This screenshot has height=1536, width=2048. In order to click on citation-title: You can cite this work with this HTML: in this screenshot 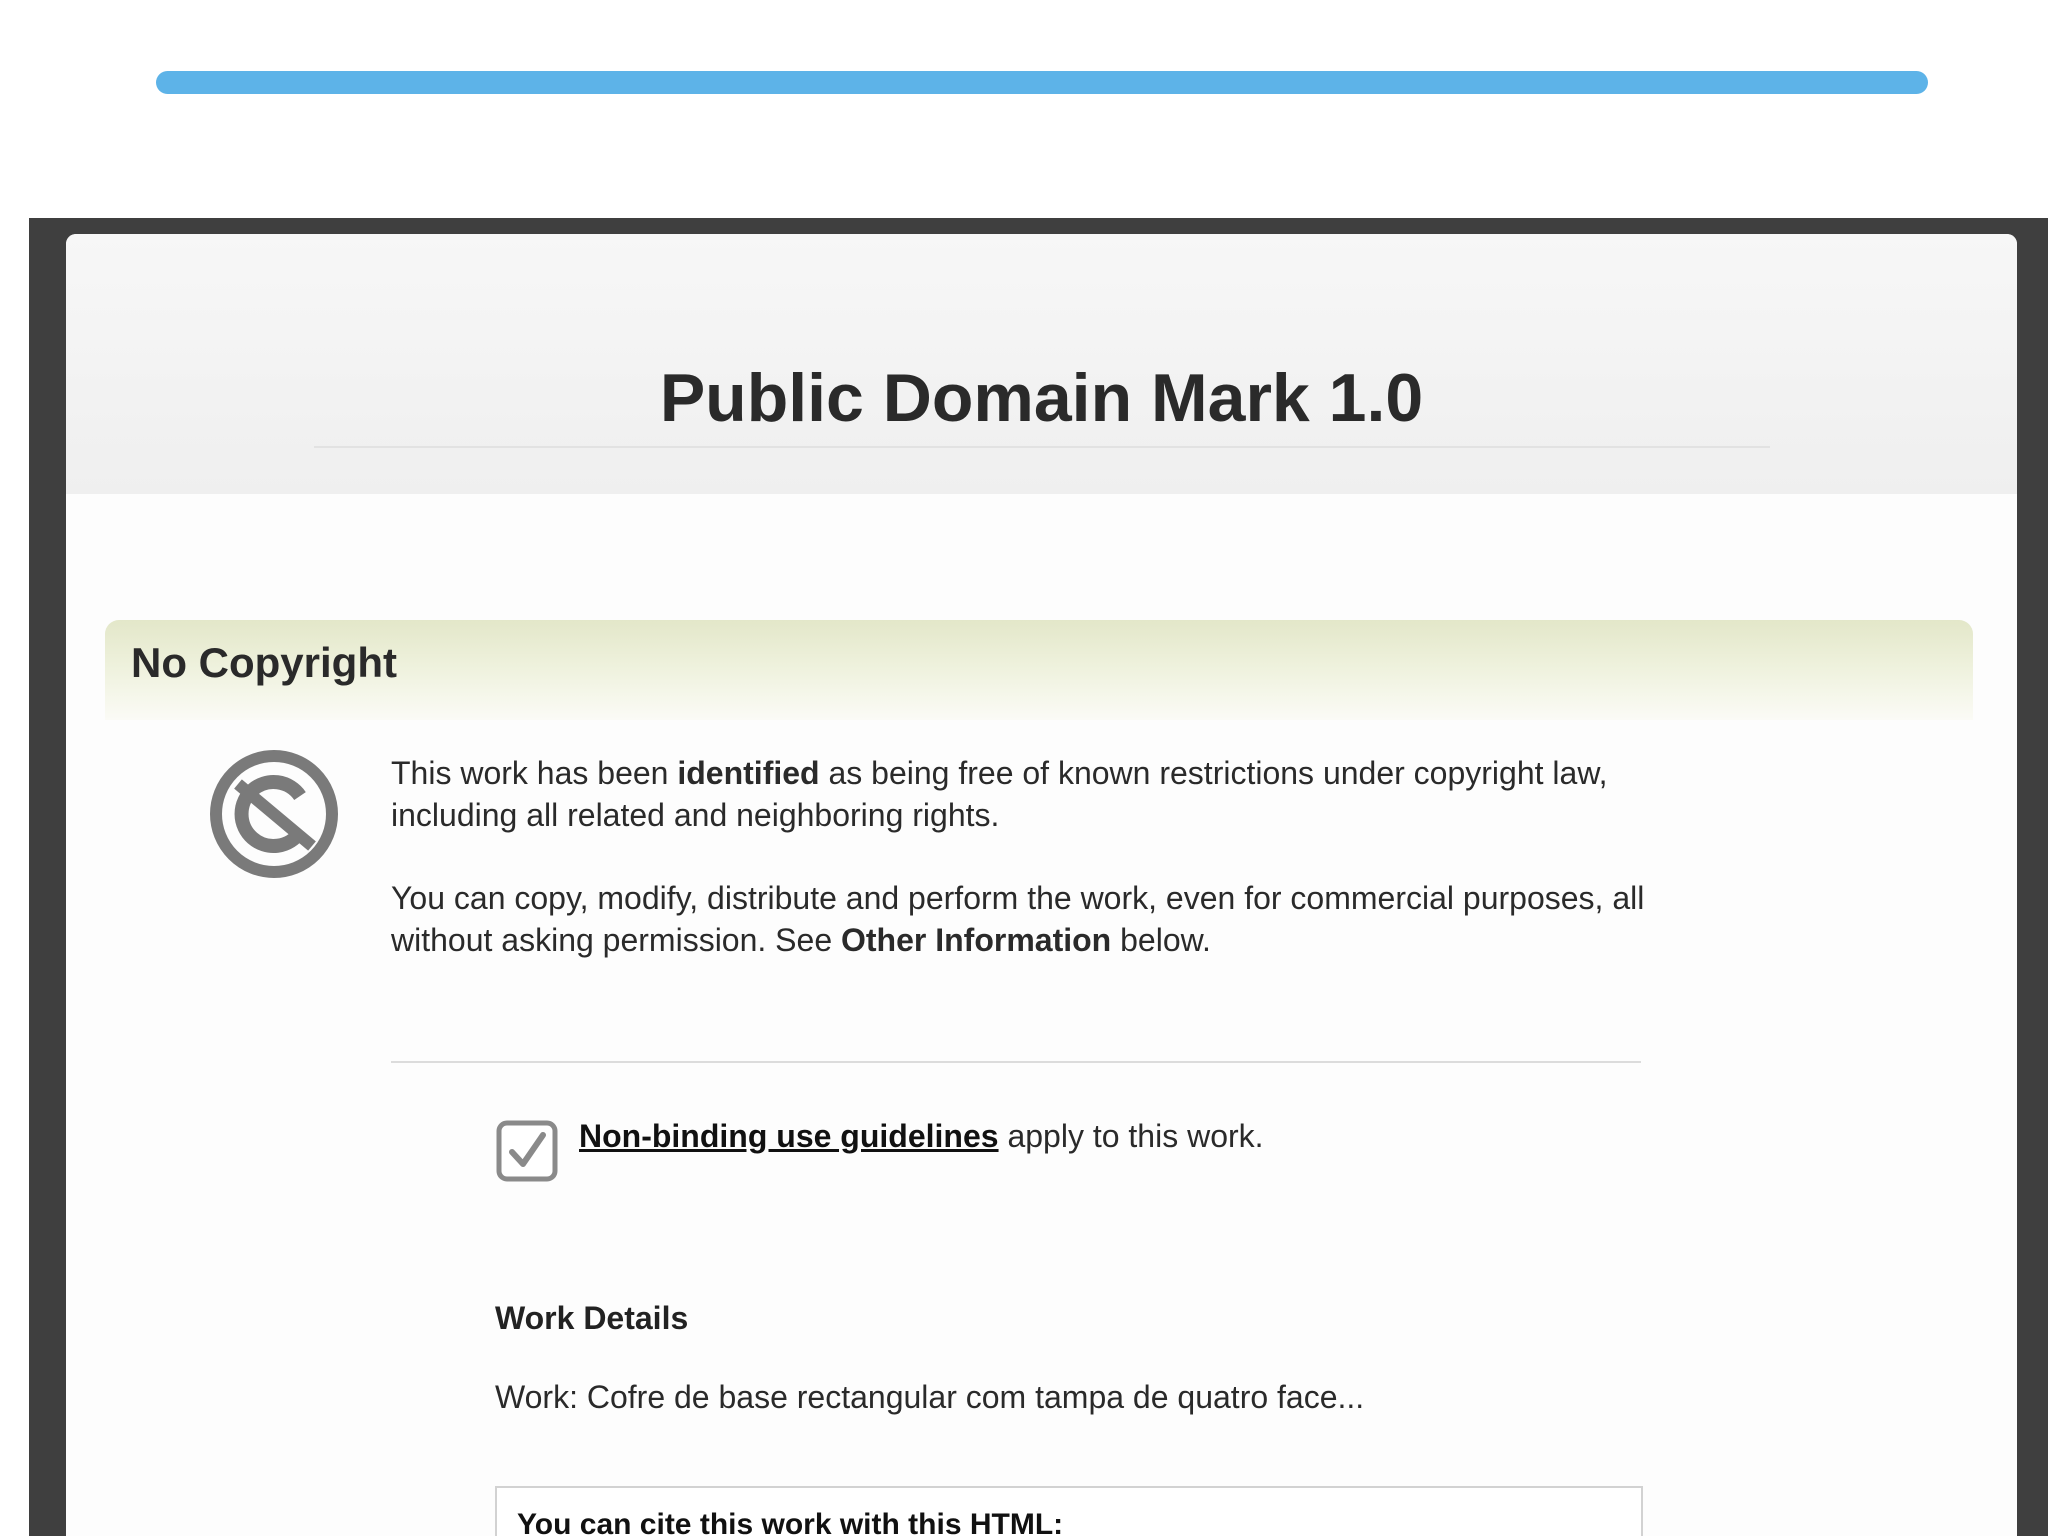, I will do `click(790, 1522)`.